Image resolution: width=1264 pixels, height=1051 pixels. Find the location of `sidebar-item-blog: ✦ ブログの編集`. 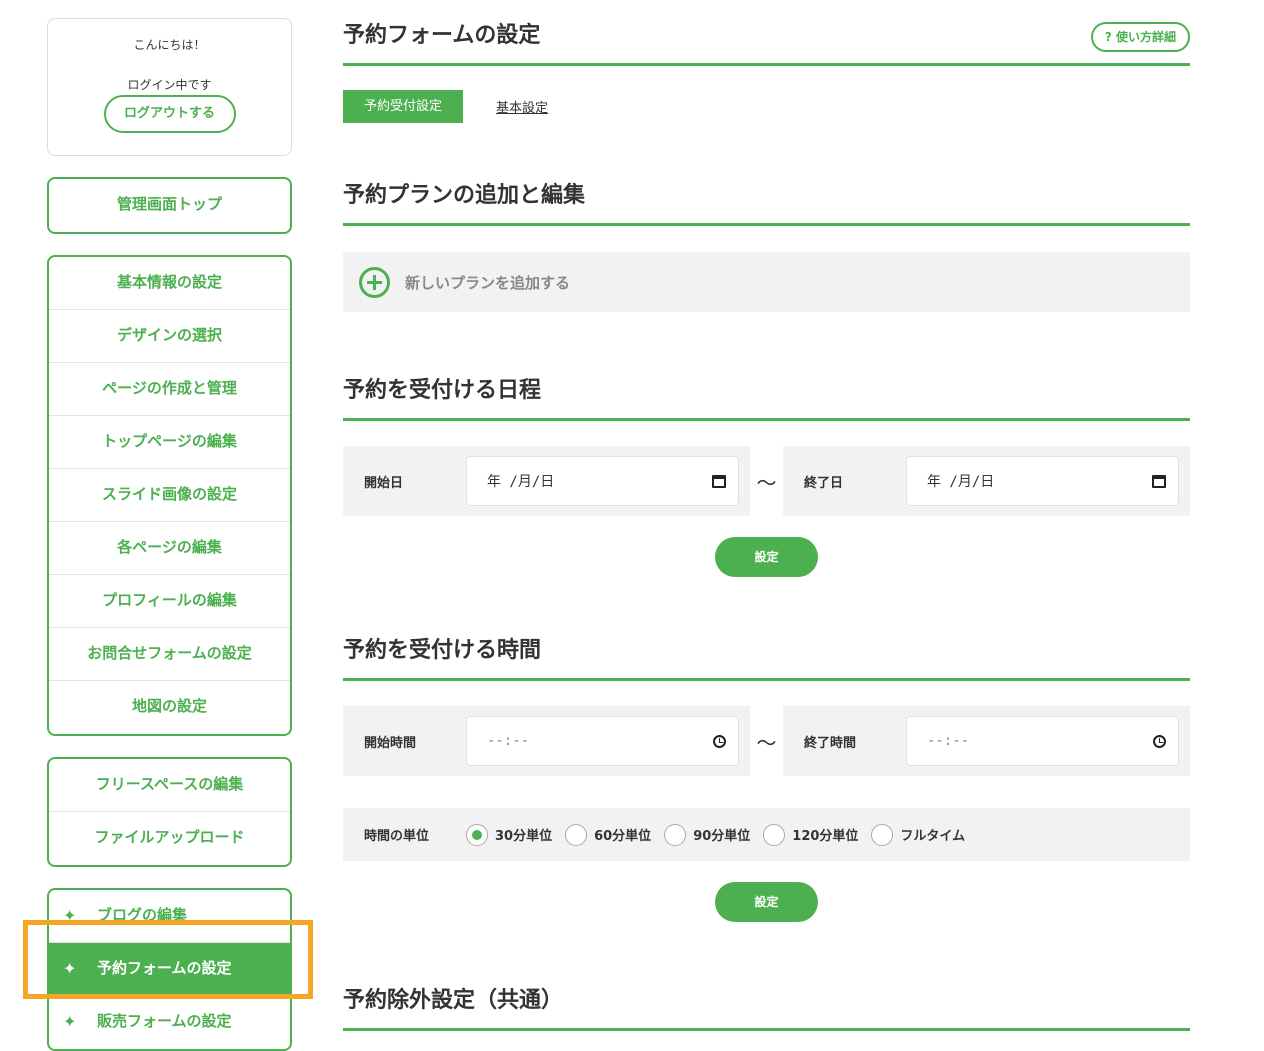

sidebar-item-blog: ✦ ブログの編集 is located at coordinates (169, 916).